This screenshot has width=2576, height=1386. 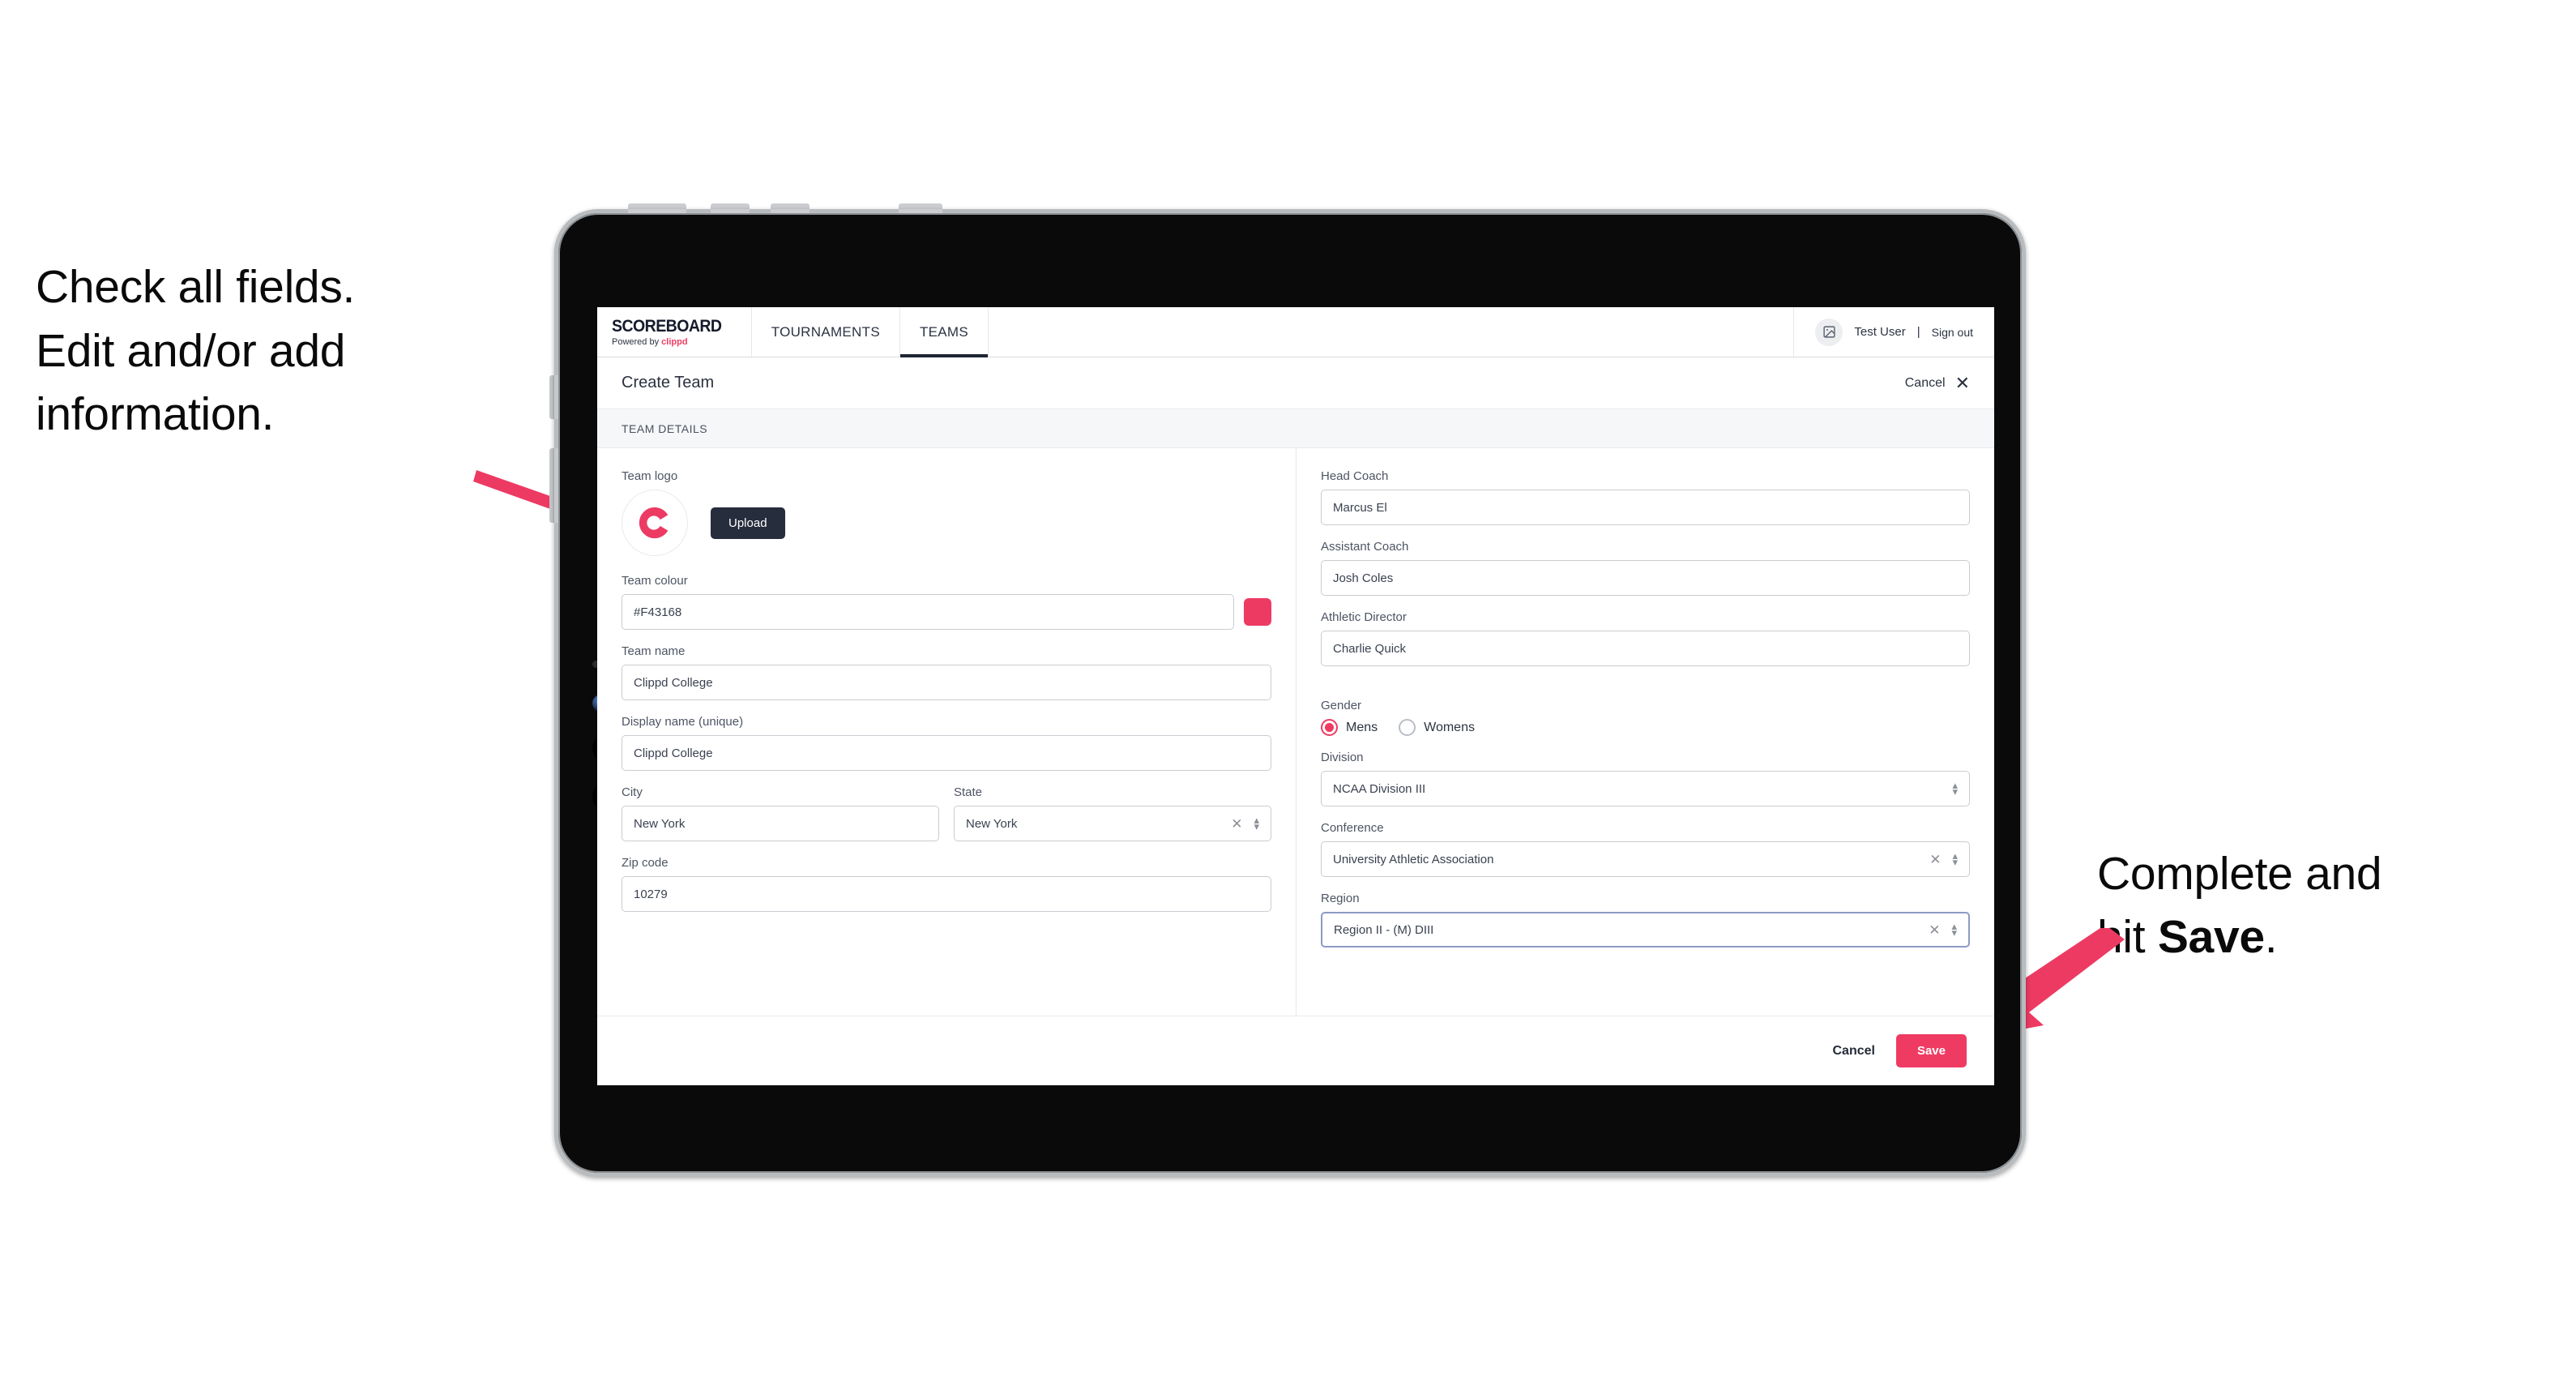 What do you see at coordinates (1379, 788) in the screenshot?
I see `division-value: NCAA Division III` at bounding box center [1379, 788].